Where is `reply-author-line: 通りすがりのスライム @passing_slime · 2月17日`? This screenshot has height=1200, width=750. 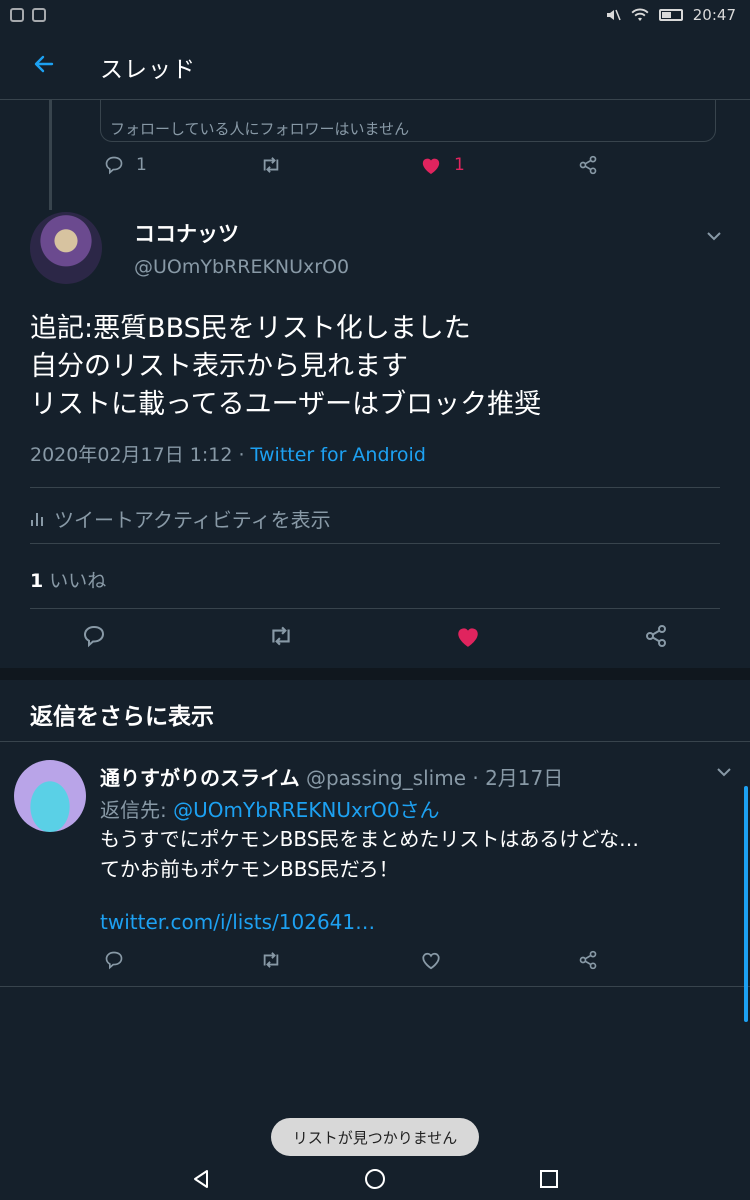
reply-author-line: 通りすがりのスライム @passing_slime · 2月17日 is located at coordinates (331, 776).